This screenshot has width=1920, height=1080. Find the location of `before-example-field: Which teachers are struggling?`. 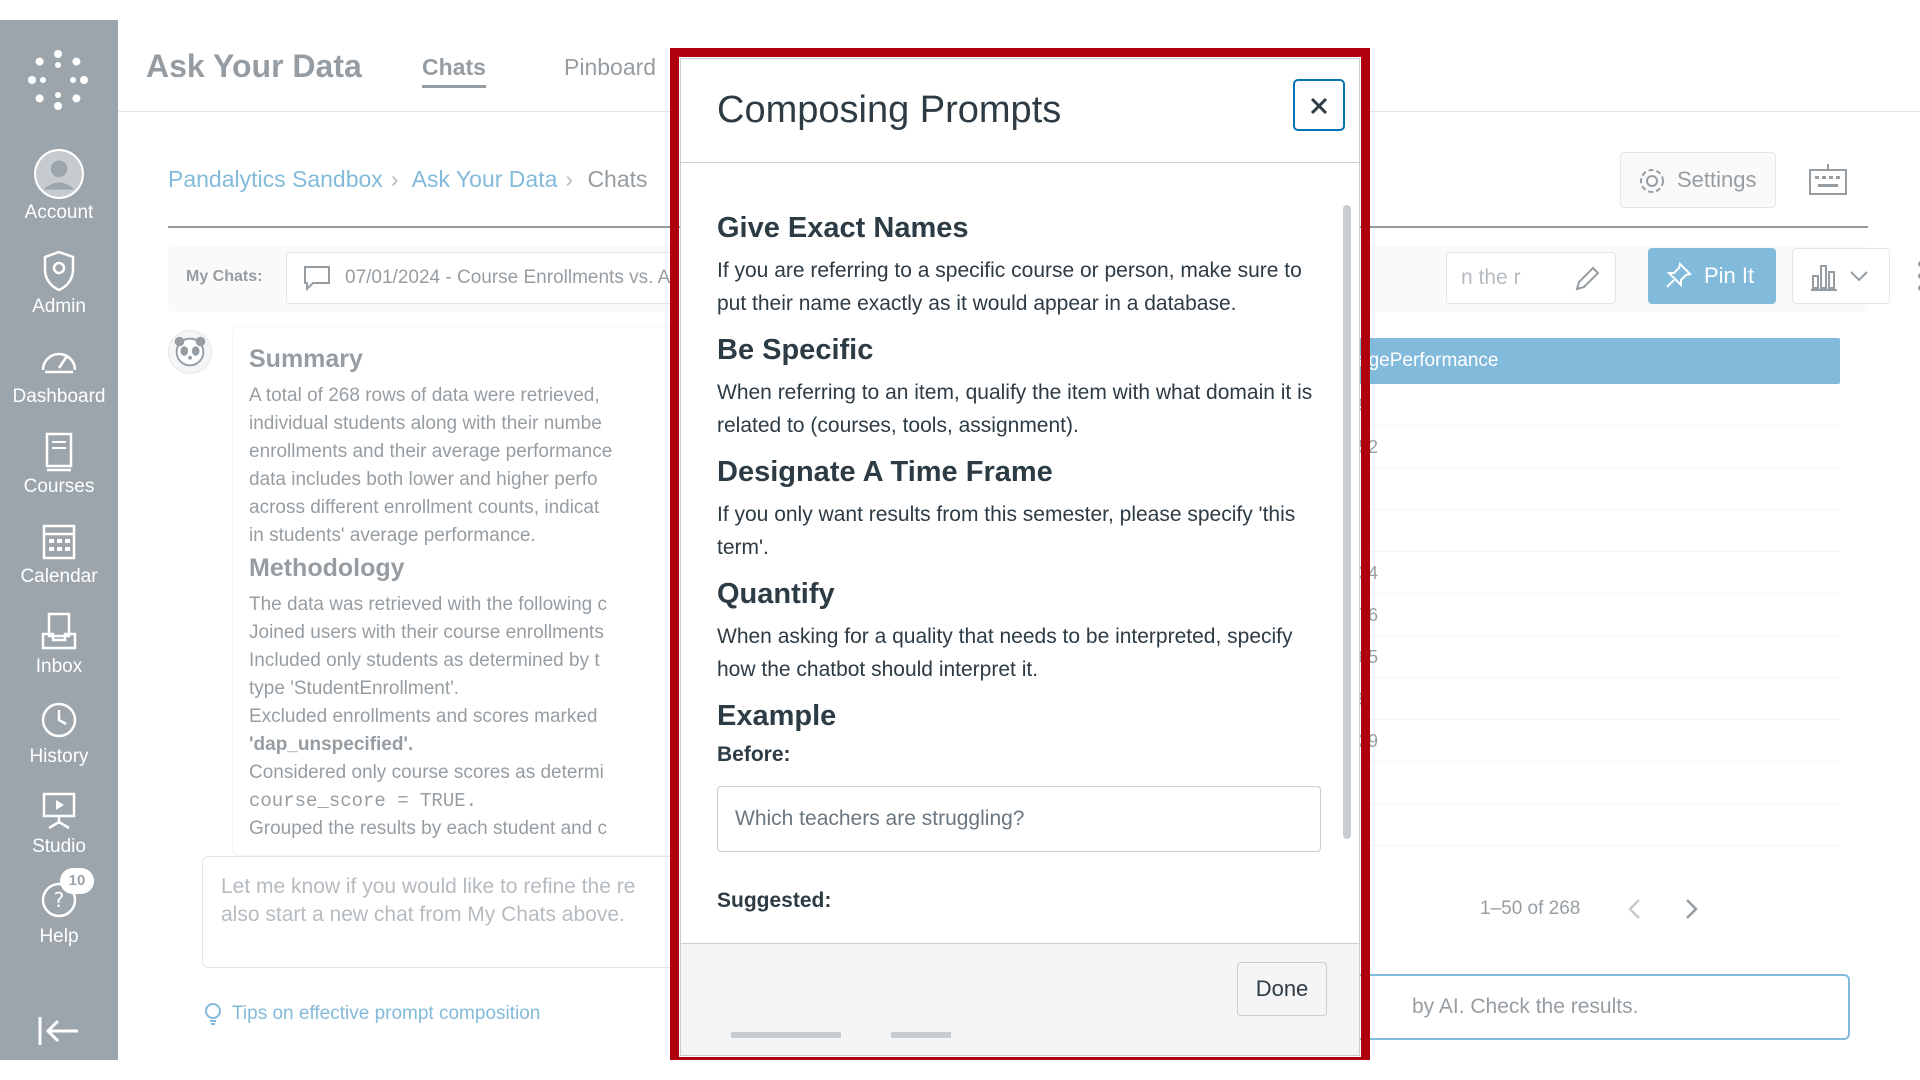

before-example-field: Which teachers are struggling? is located at coordinates (1019, 819).